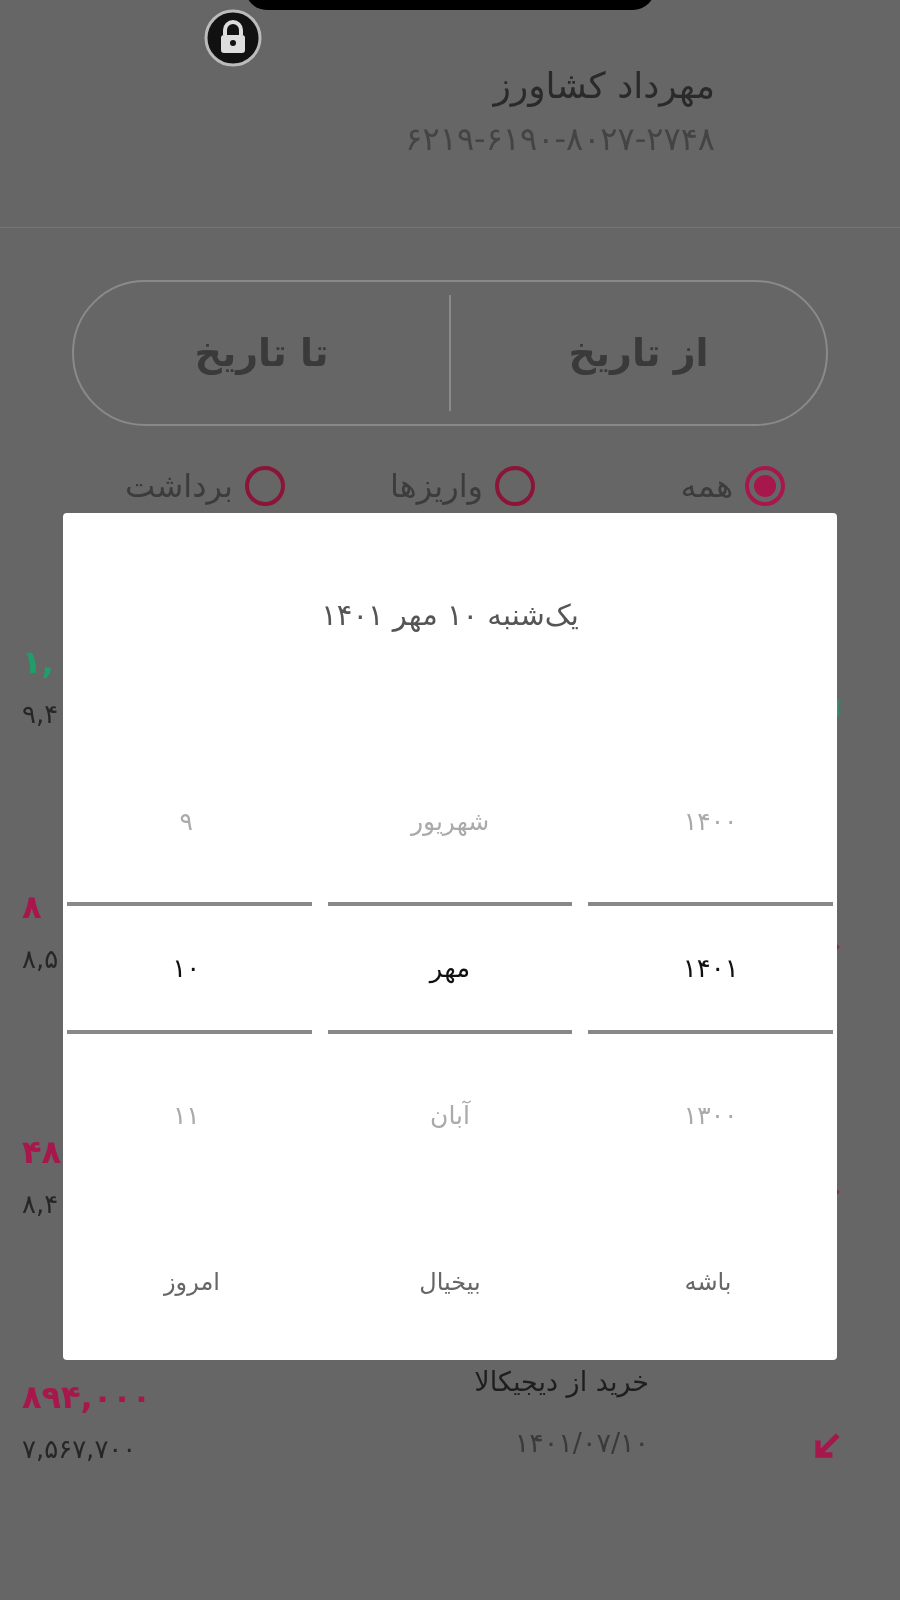 The height and width of the screenshot is (1600, 900). What do you see at coordinates (189, 968) in the screenshot?
I see `picker-option: ۱۰` at bounding box center [189, 968].